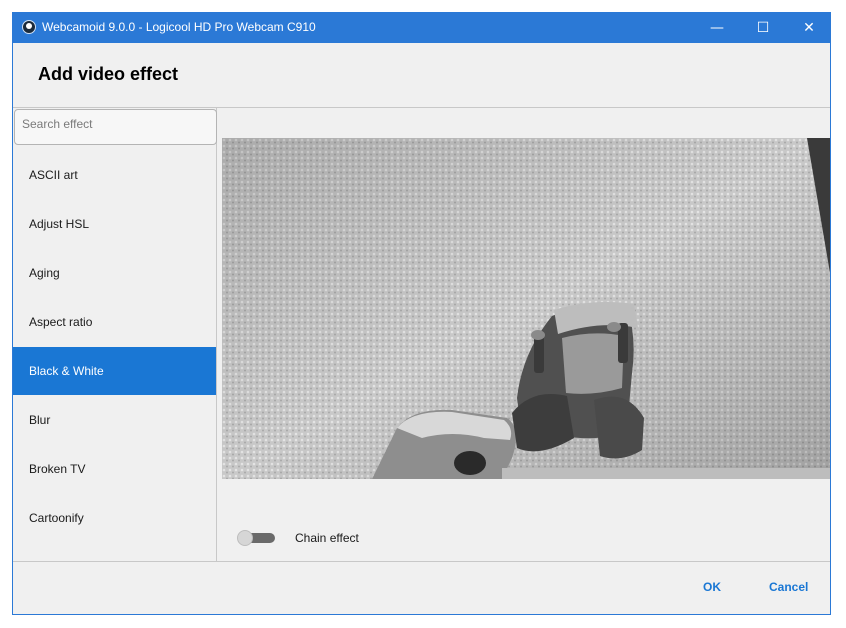  What do you see at coordinates (29, 27) in the screenshot?
I see `webcamoid-app-icon` at bounding box center [29, 27].